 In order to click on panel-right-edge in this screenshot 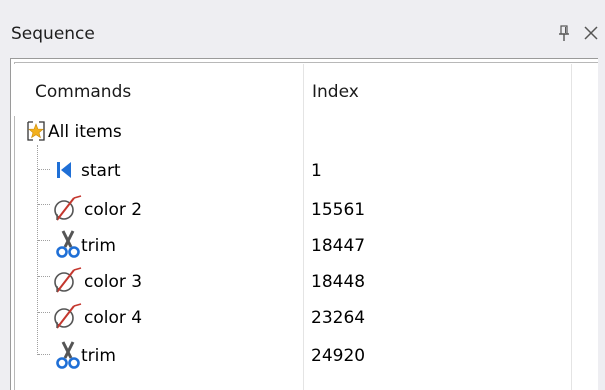, I will do `click(601, 224)`.